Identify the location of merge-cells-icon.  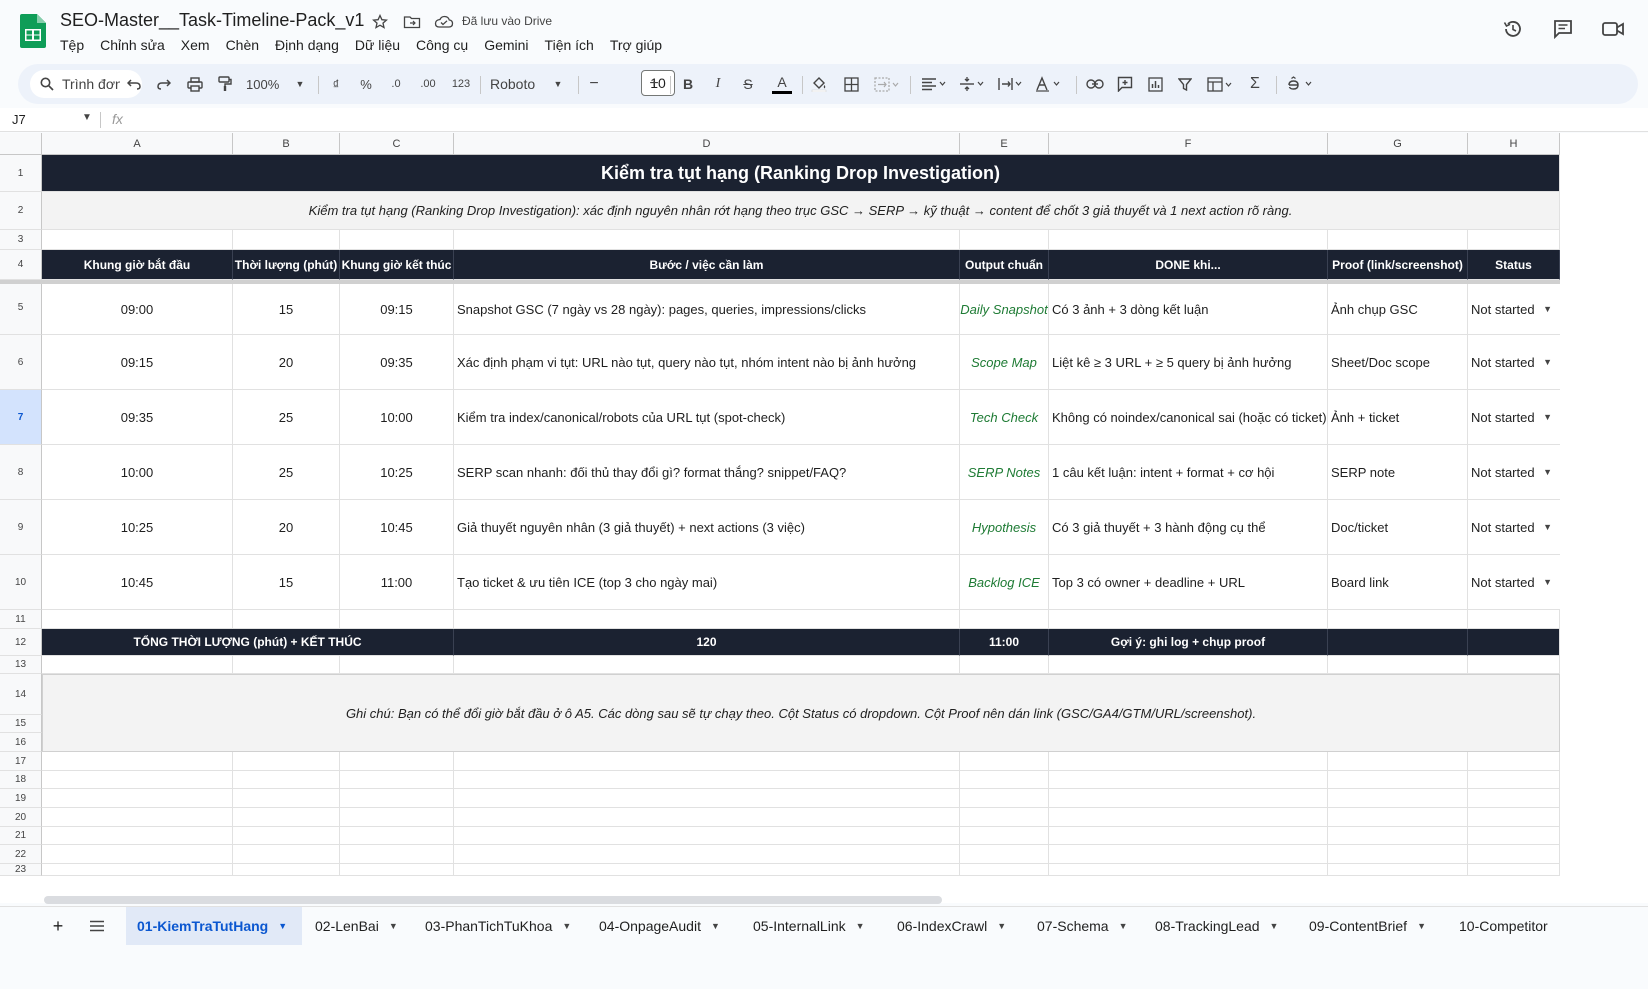
(887, 84).